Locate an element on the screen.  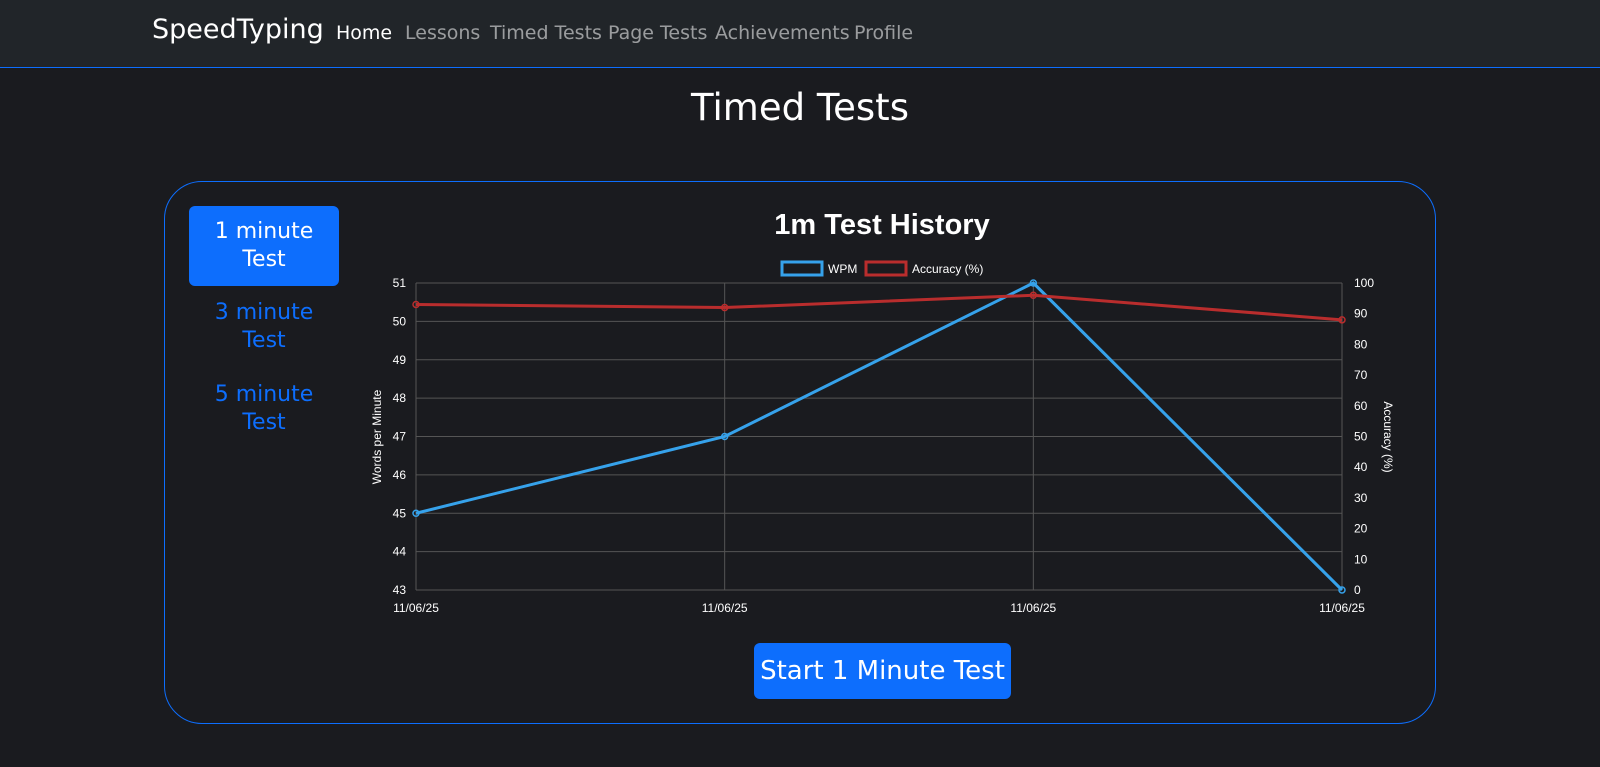
y-tick-label: 51 is located at coordinates (400, 283).